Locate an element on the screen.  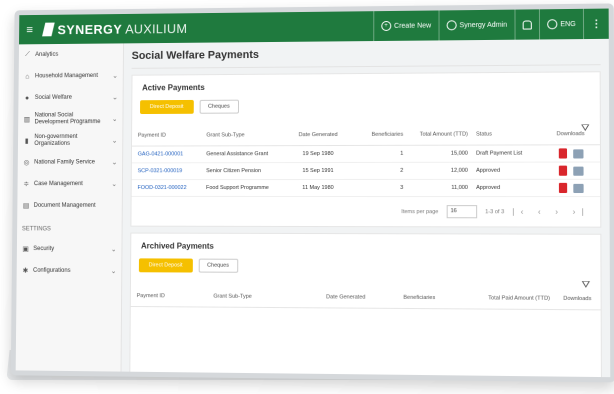
beneficiaries: 2 is located at coordinates (378, 170).